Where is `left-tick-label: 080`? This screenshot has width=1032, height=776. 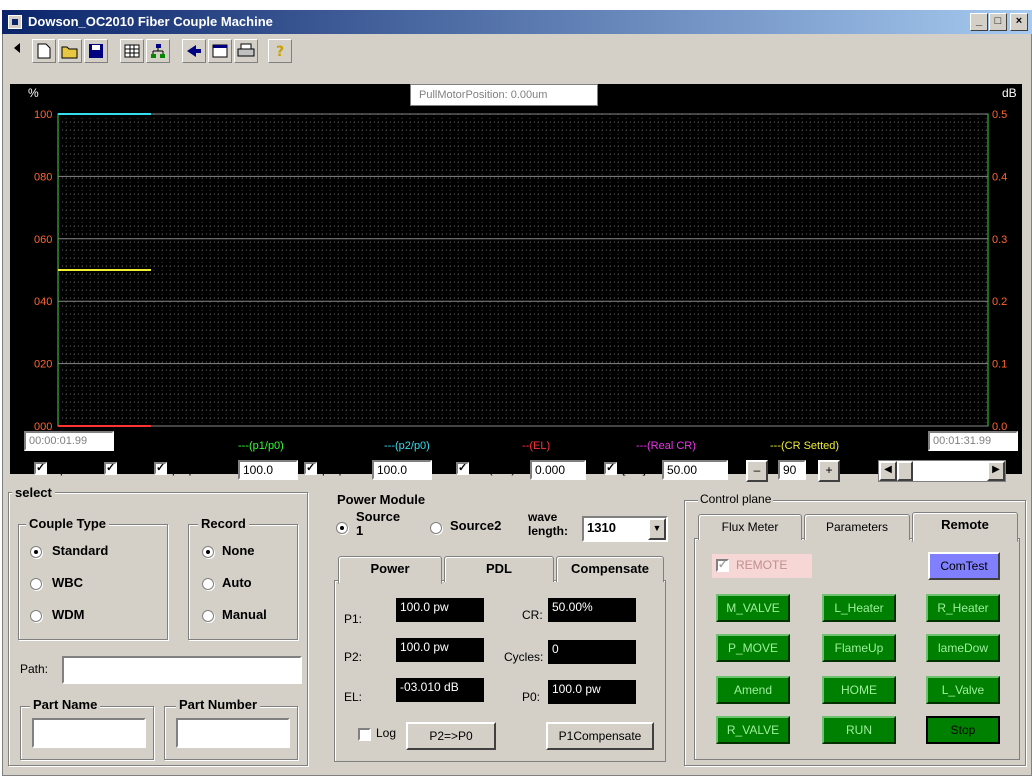
left-tick-label: 080 is located at coordinates (43, 177).